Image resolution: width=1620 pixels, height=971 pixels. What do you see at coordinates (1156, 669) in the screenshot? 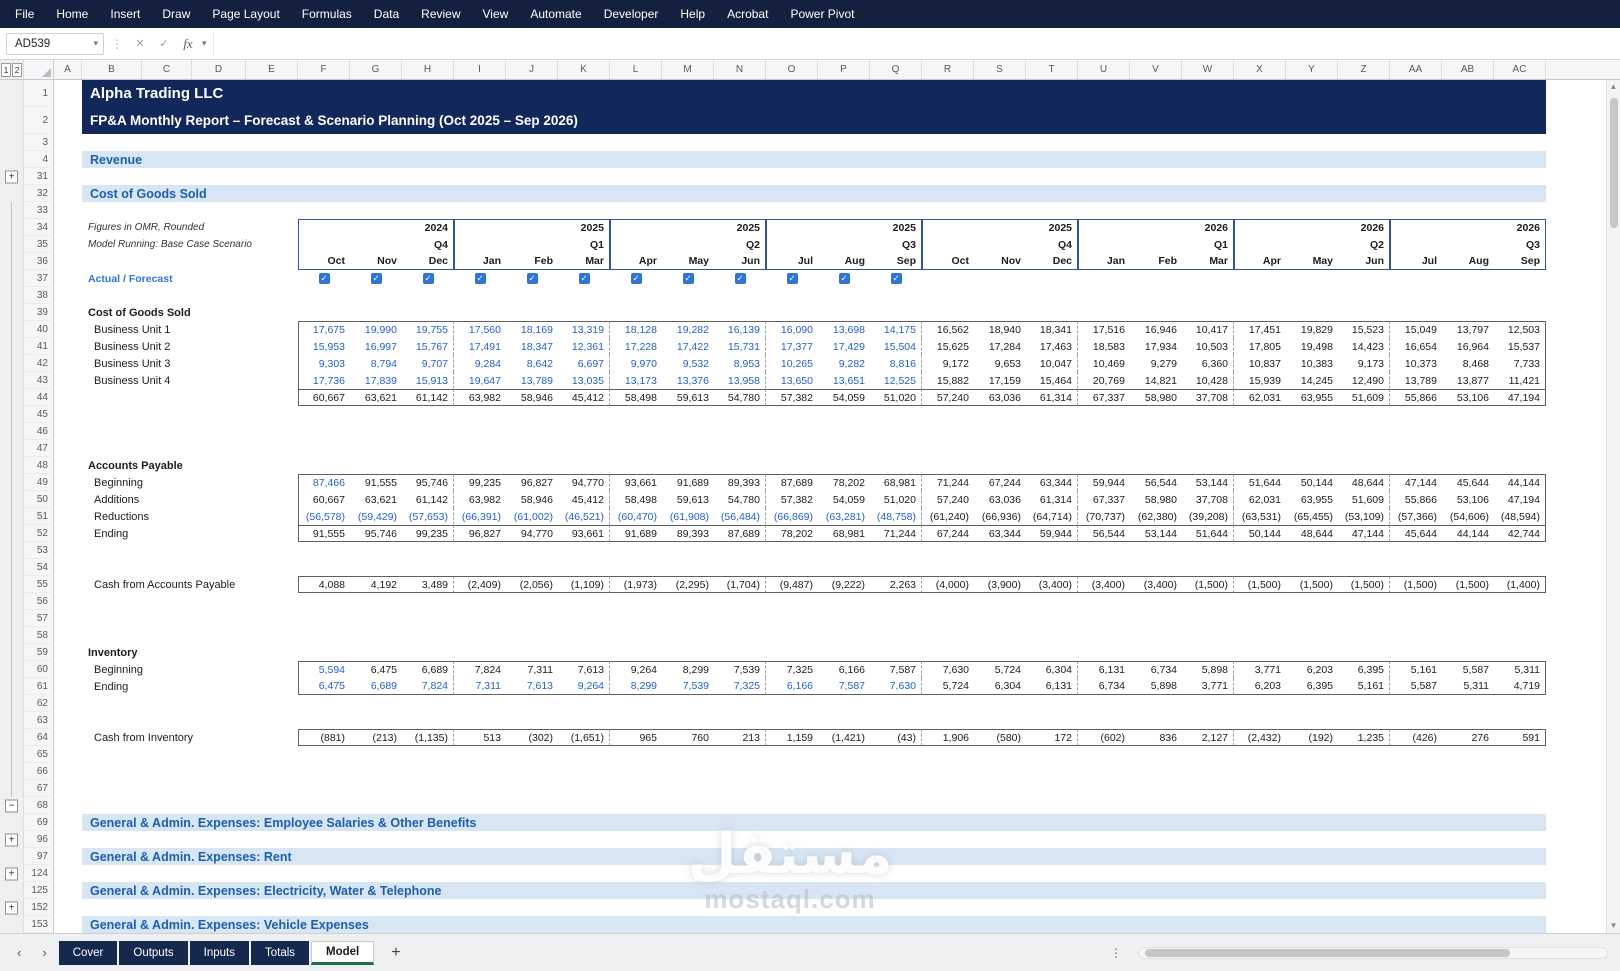
I see `grid-cell: 6,734` at bounding box center [1156, 669].